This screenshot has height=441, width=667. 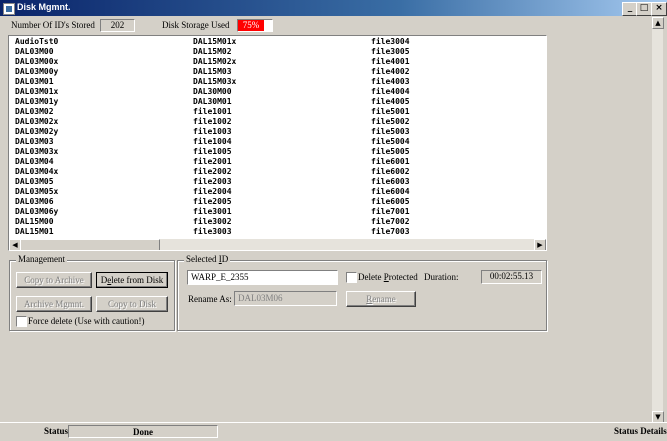 I want to click on list-item: file6003, so click(x=390, y=182).